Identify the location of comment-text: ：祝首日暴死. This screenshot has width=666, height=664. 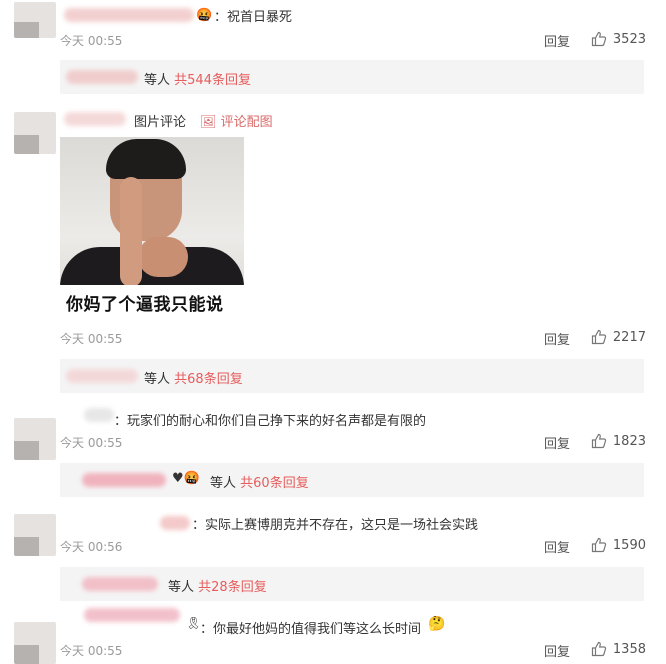
(253, 17).